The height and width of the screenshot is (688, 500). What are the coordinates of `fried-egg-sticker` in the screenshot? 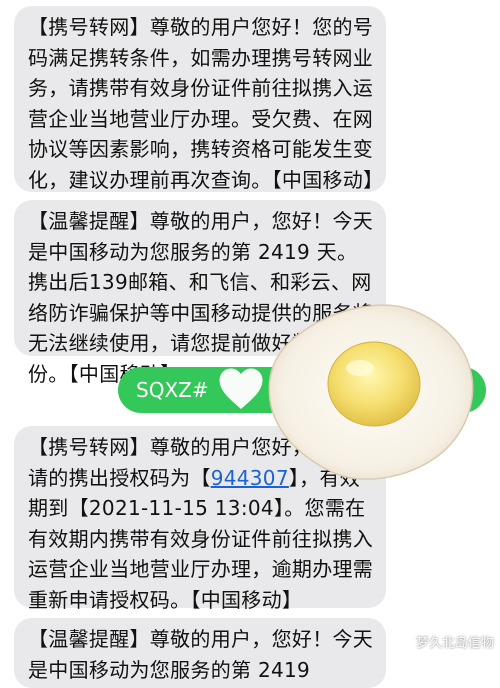 It's located at (371, 392).